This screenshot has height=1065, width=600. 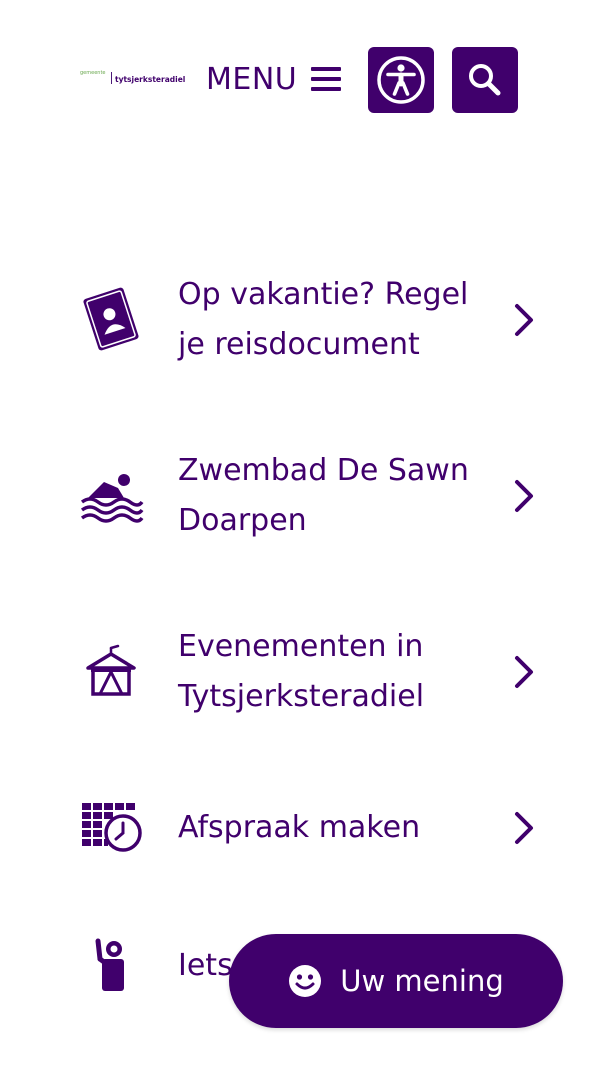 I want to click on search-button, so click(x=485, y=80).